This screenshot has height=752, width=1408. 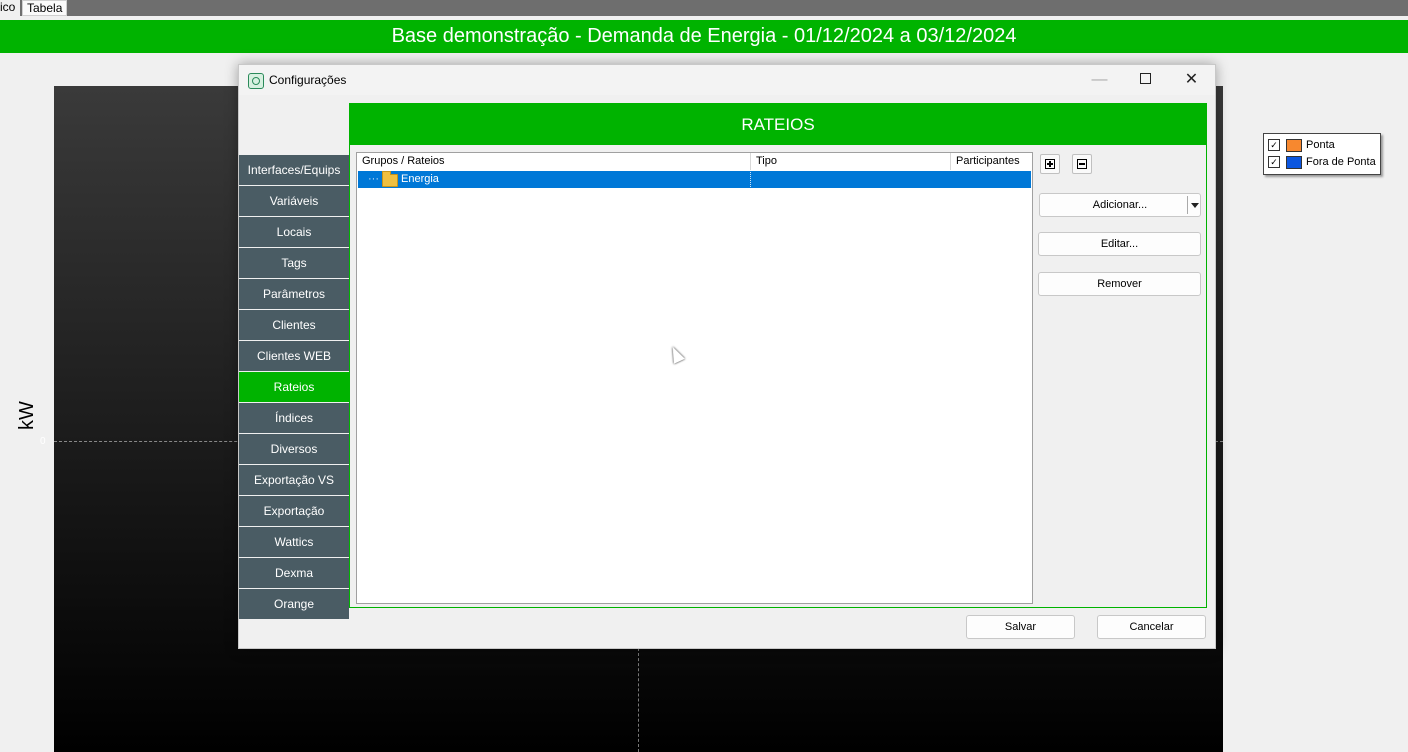 I want to click on vertical-gridline, so click(x=638, y=700).